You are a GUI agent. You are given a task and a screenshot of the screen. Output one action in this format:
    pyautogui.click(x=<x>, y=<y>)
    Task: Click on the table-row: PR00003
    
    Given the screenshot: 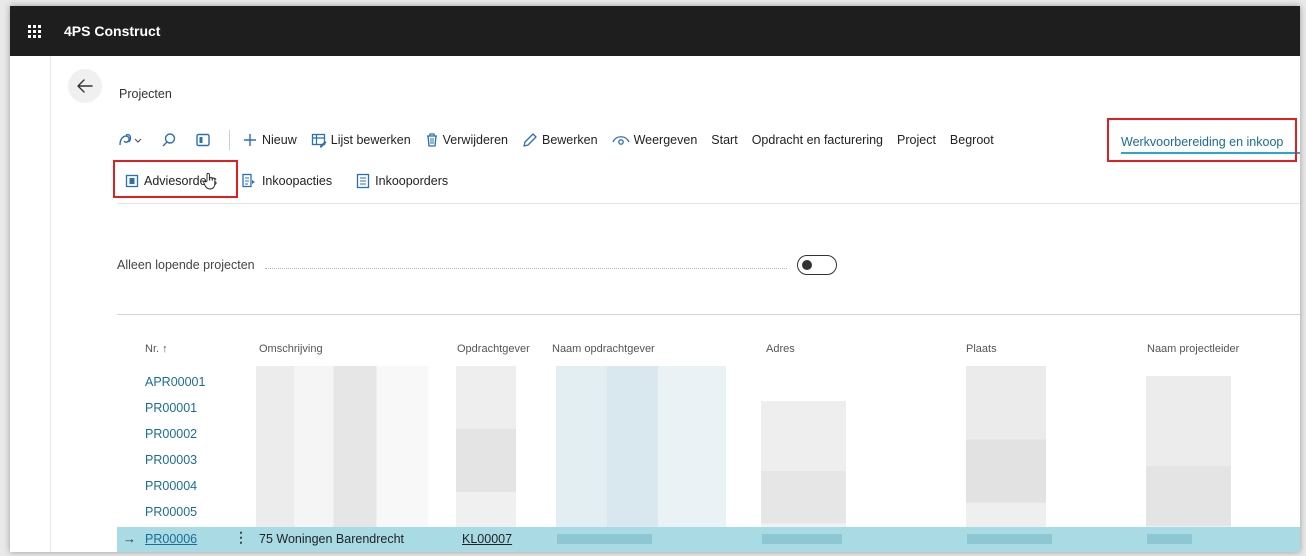 What is the action you would take?
    pyautogui.click(x=708, y=460)
    